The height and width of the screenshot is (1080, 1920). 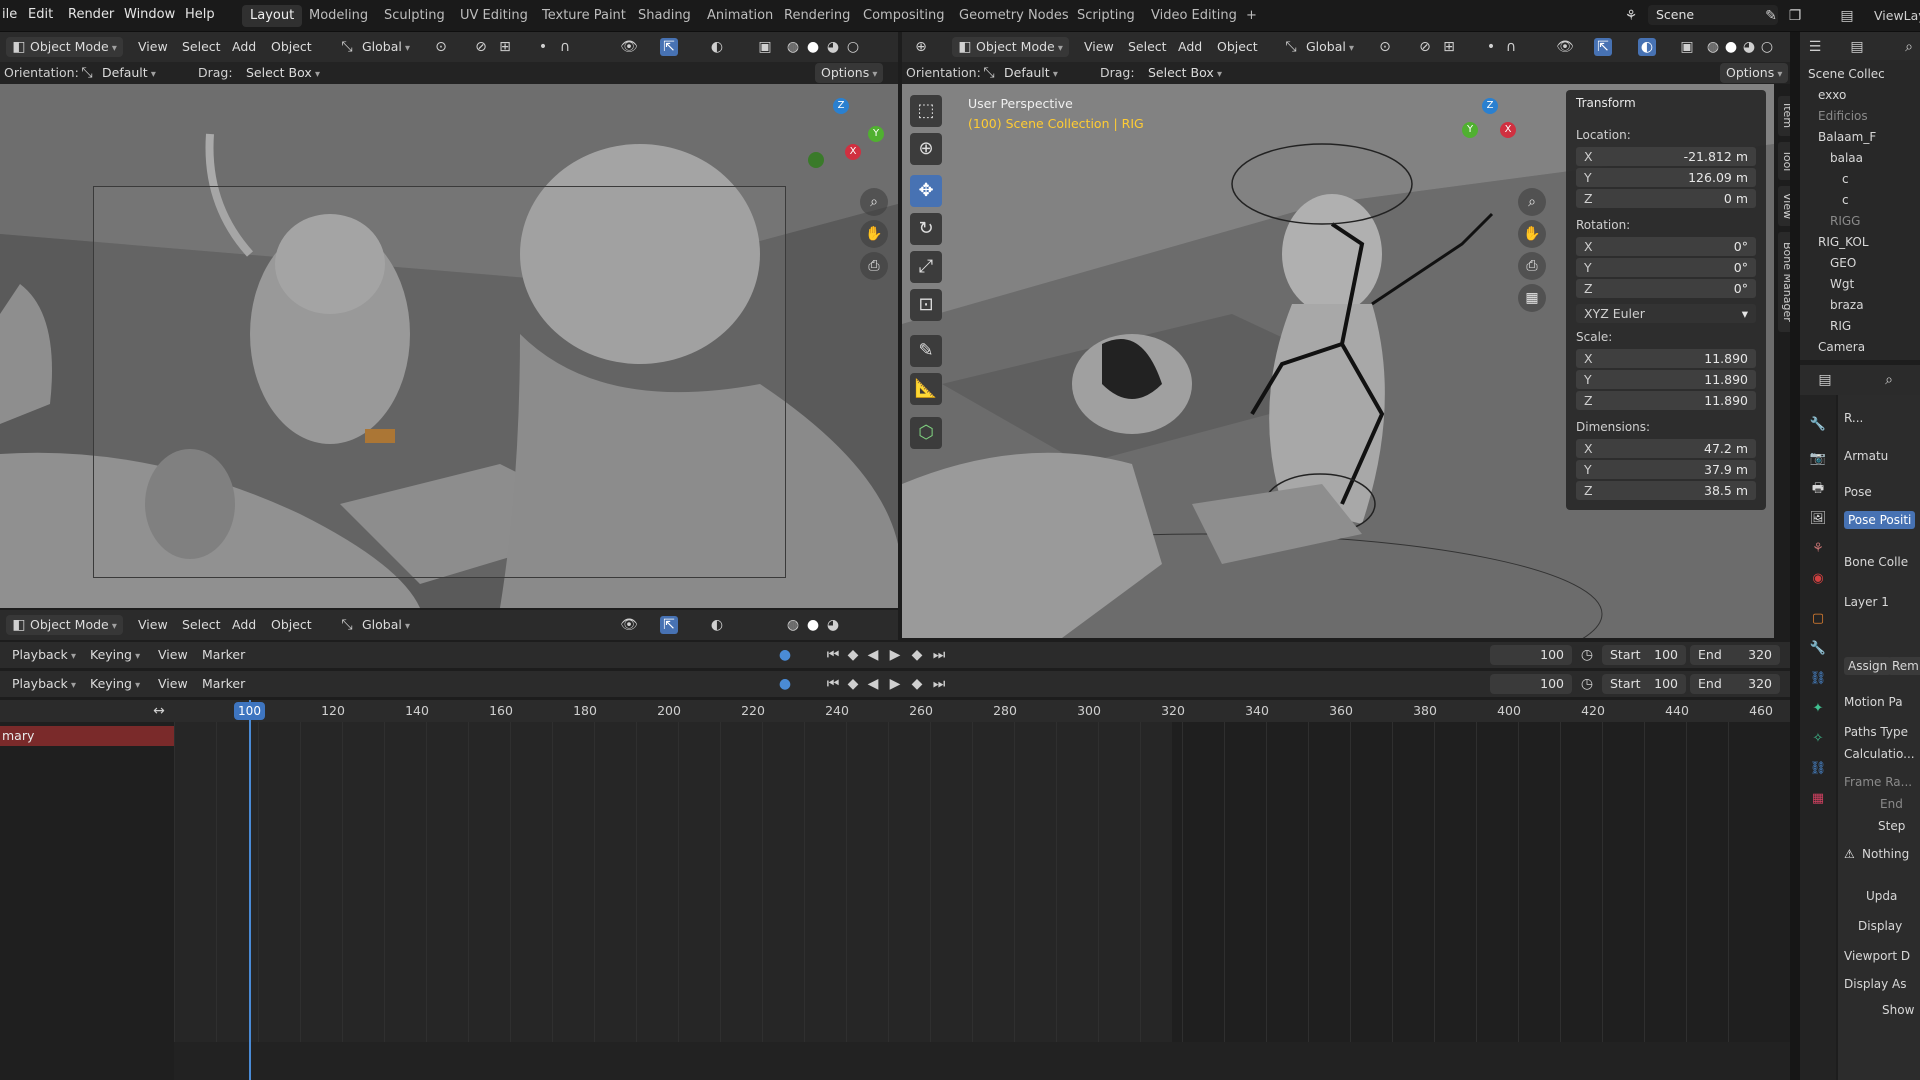 What do you see at coordinates (44, 684) in the screenshot?
I see `playback-menu-2: Playback` at bounding box center [44, 684].